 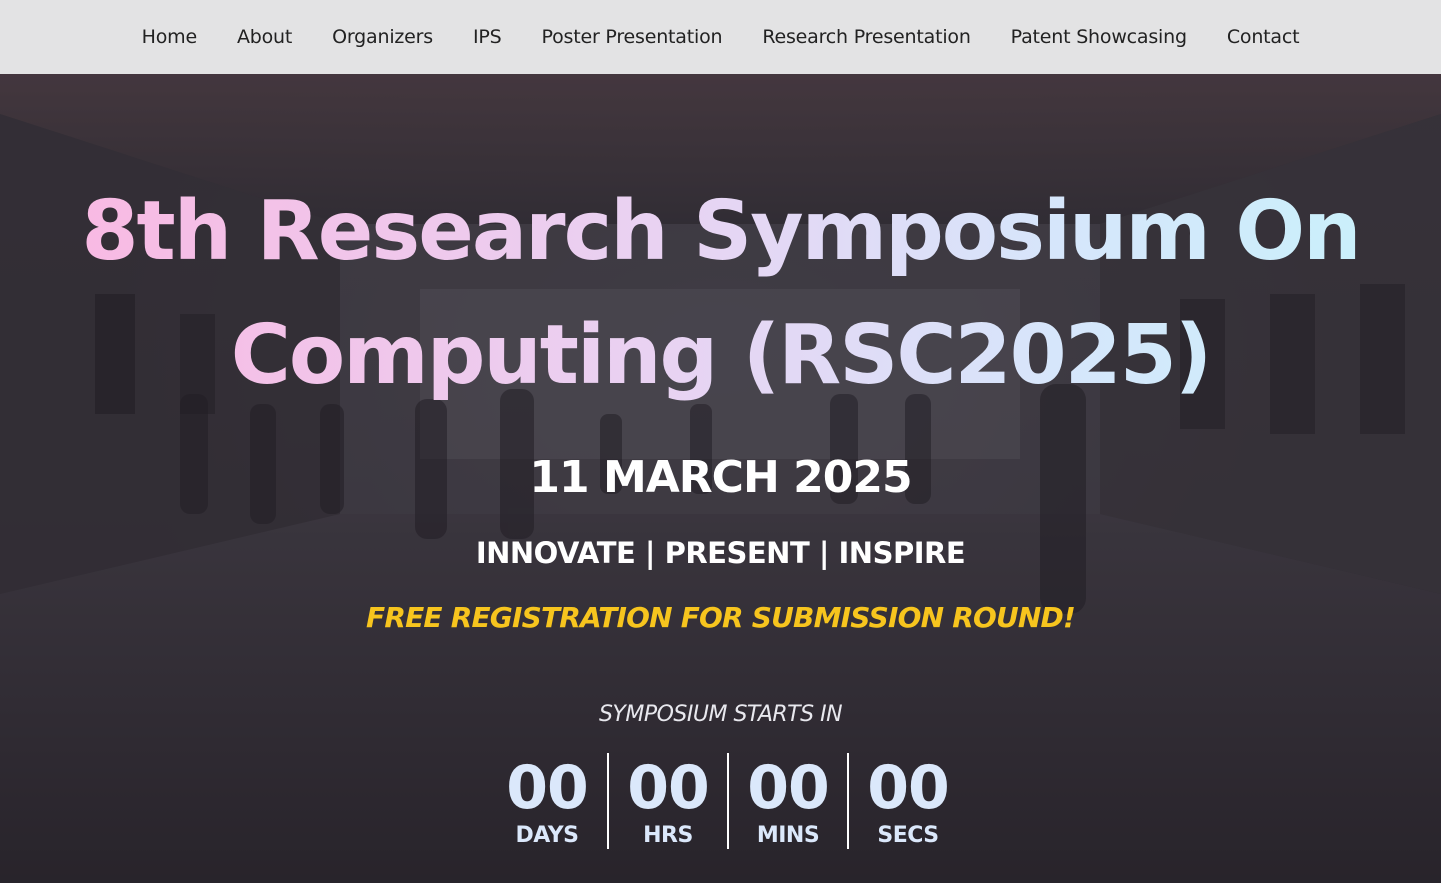 I want to click on nav-link-research-presentation: Research Presentation, so click(x=866, y=37).